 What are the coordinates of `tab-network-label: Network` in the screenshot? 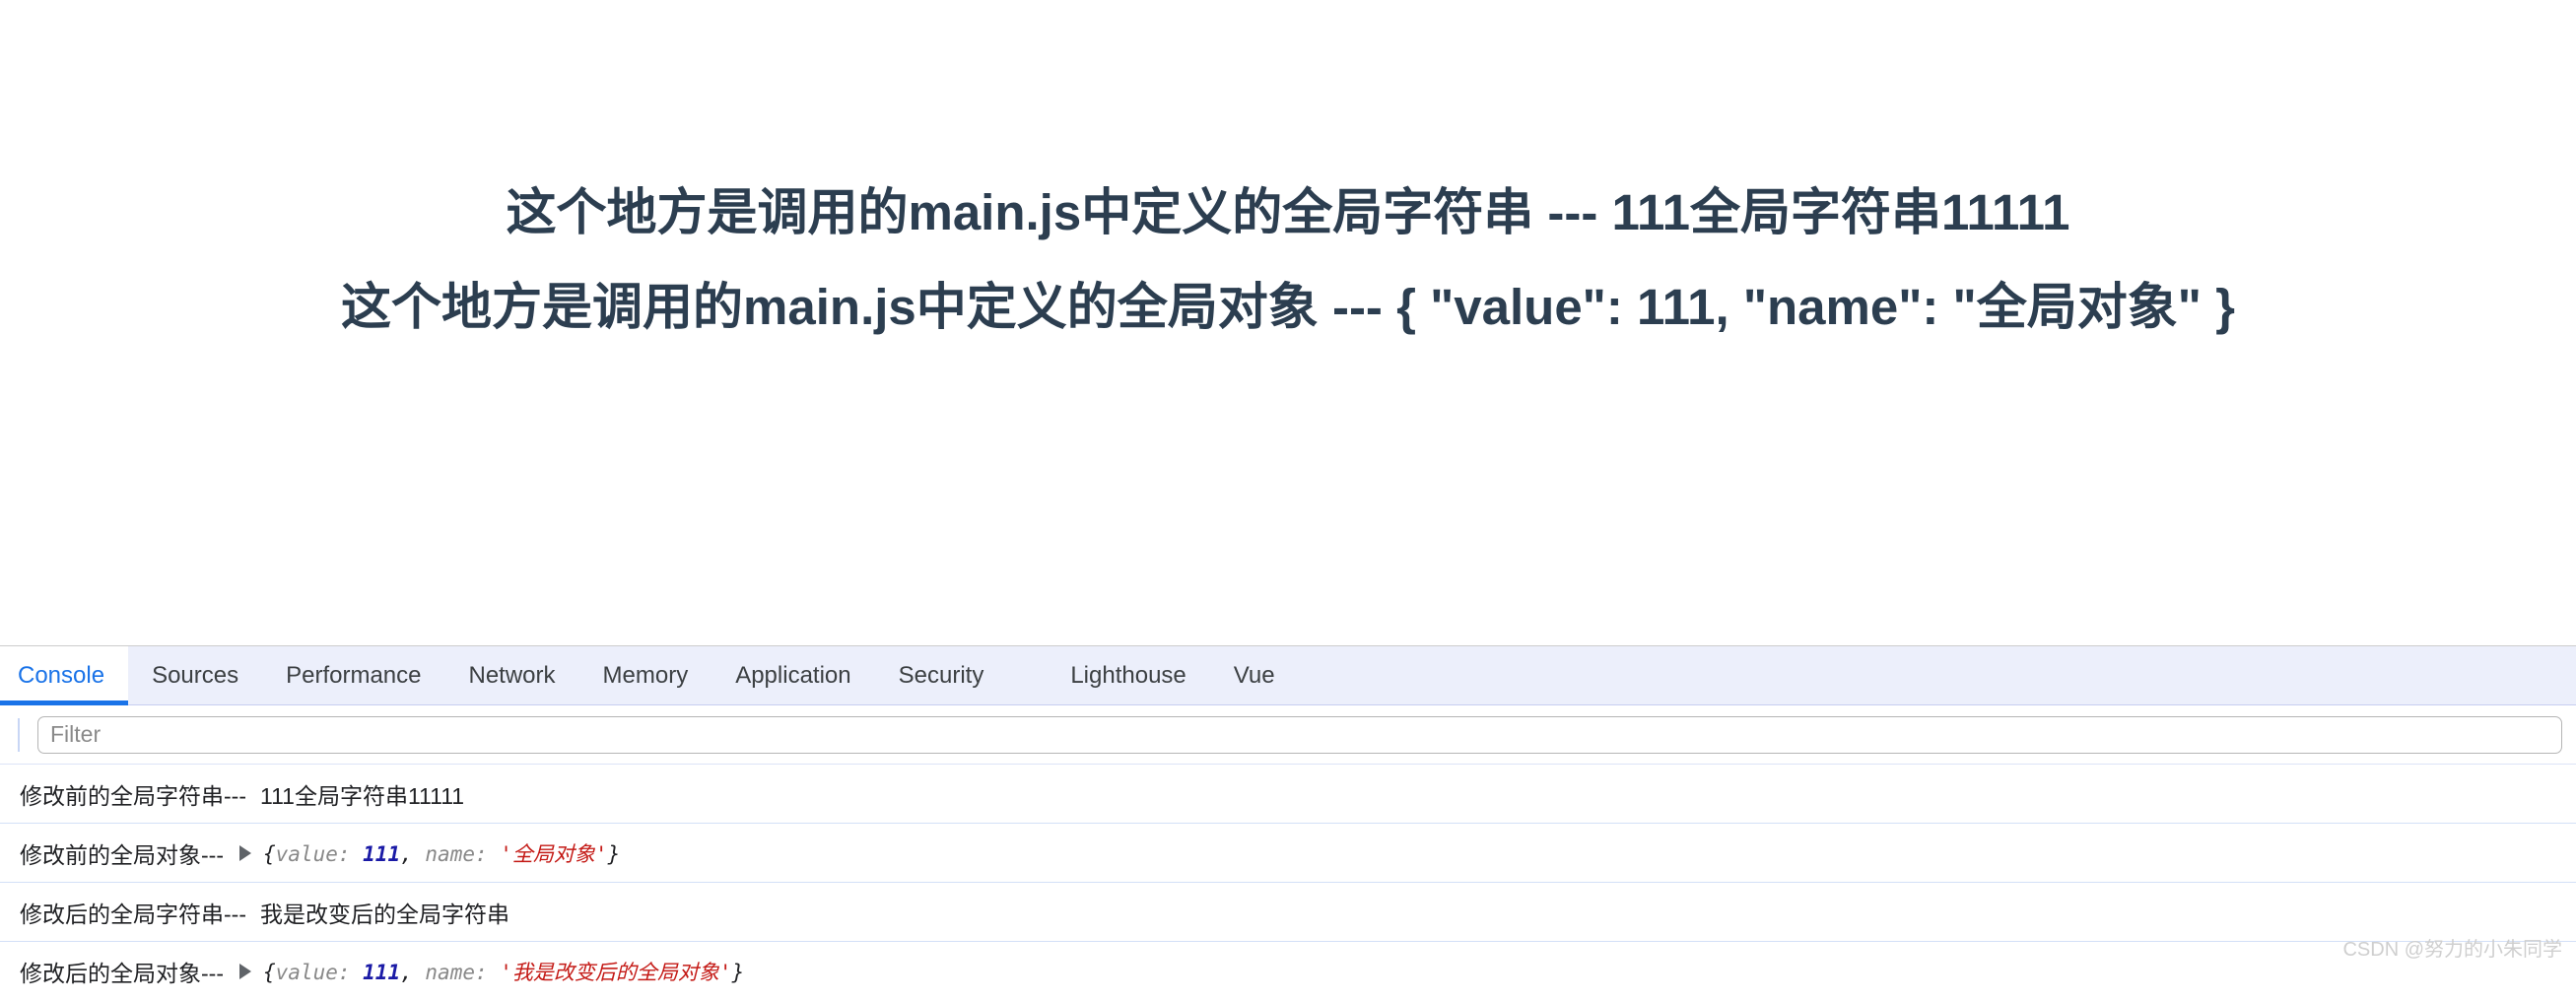 It's located at (512, 675).